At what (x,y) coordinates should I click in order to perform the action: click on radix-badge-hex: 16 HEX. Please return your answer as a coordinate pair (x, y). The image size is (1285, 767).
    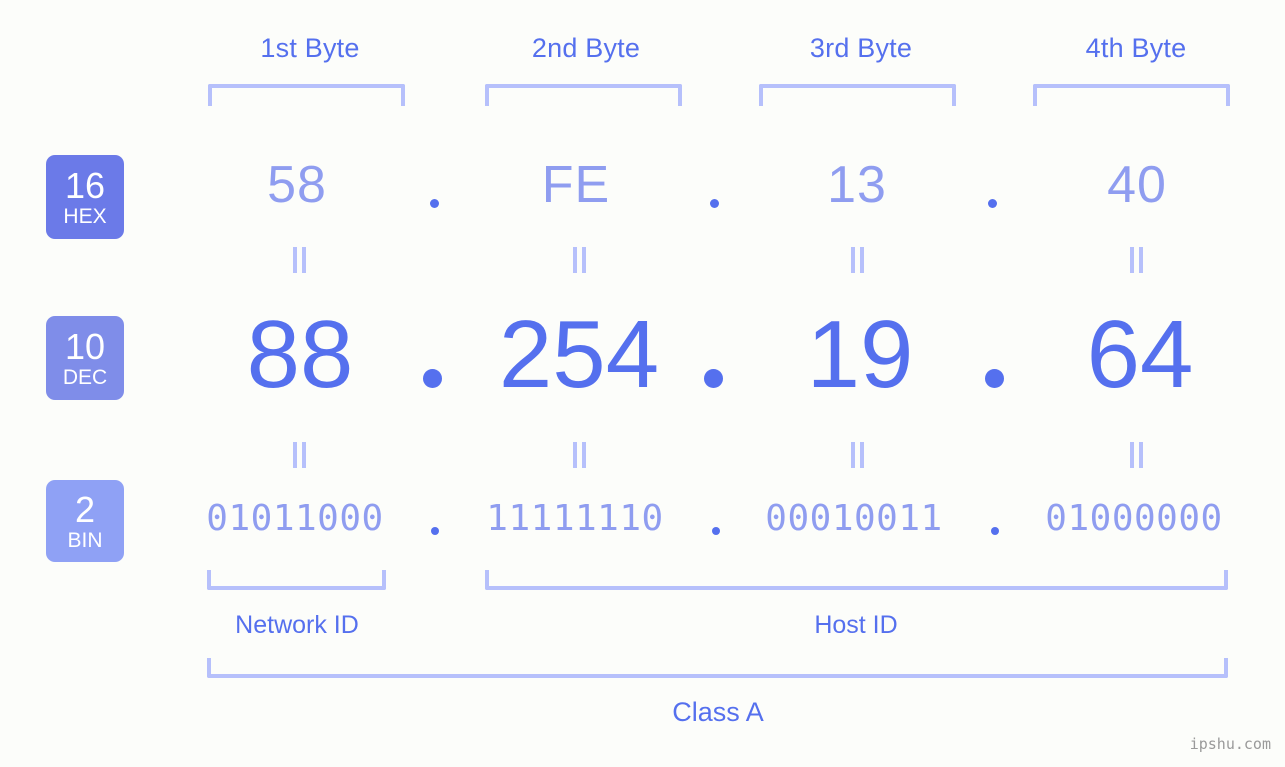
    Looking at the image, I should click on (85, 197).